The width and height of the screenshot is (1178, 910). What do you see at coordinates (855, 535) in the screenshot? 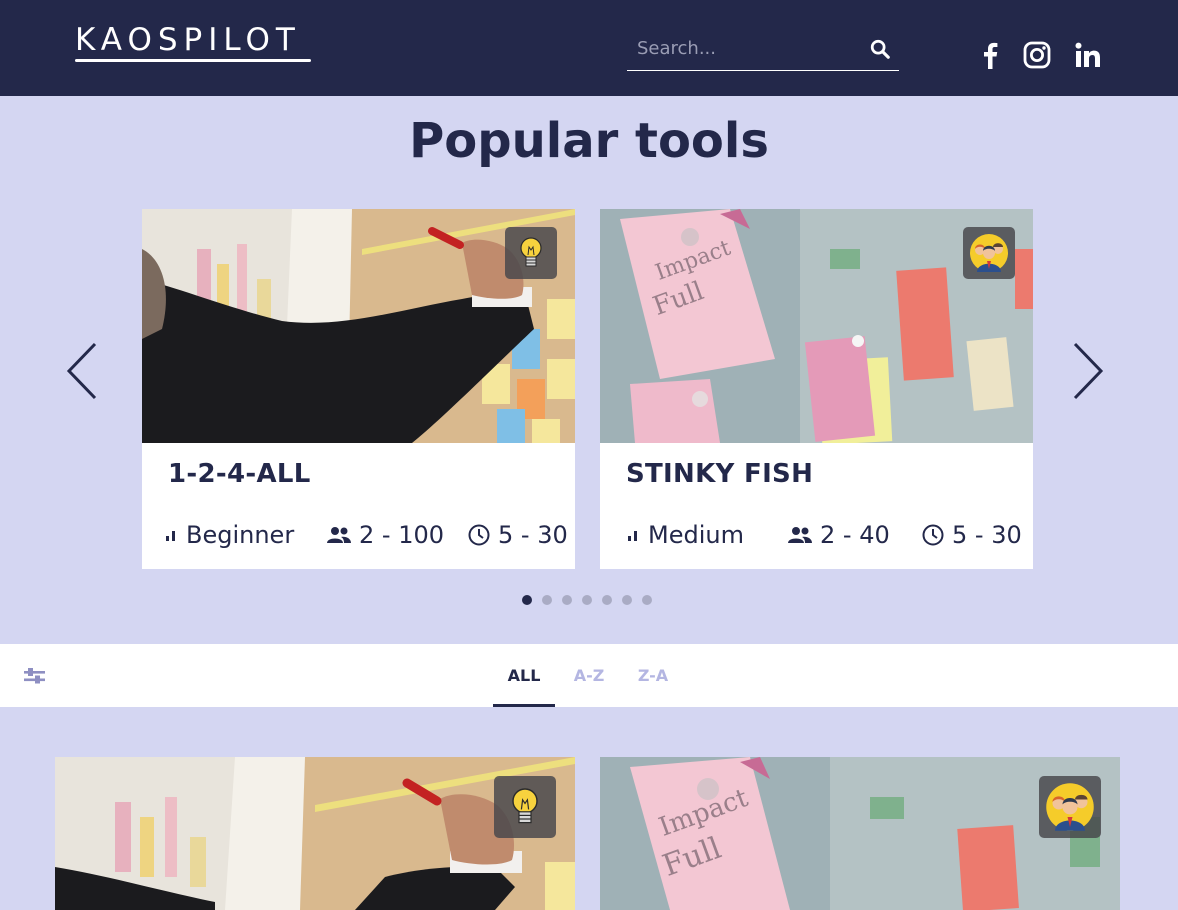
I see `participants-label: 2 - 40` at bounding box center [855, 535].